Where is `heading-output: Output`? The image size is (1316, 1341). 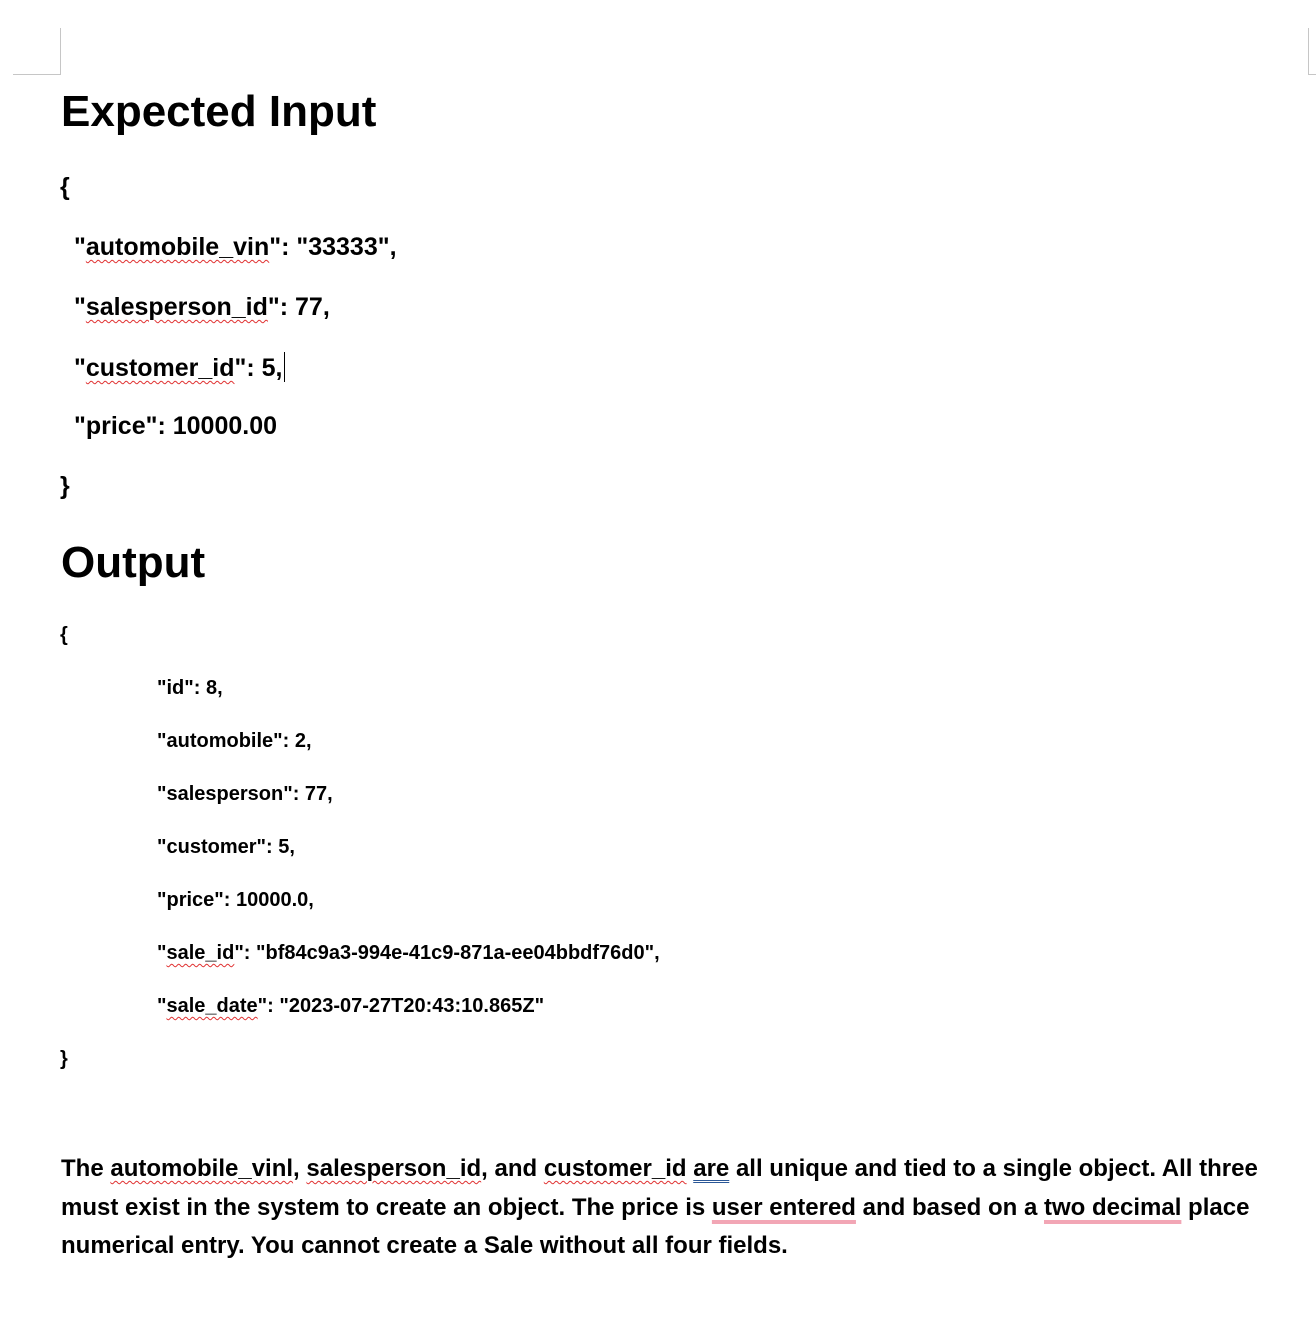
heading-output: Output is located at coordinates (133, 562).